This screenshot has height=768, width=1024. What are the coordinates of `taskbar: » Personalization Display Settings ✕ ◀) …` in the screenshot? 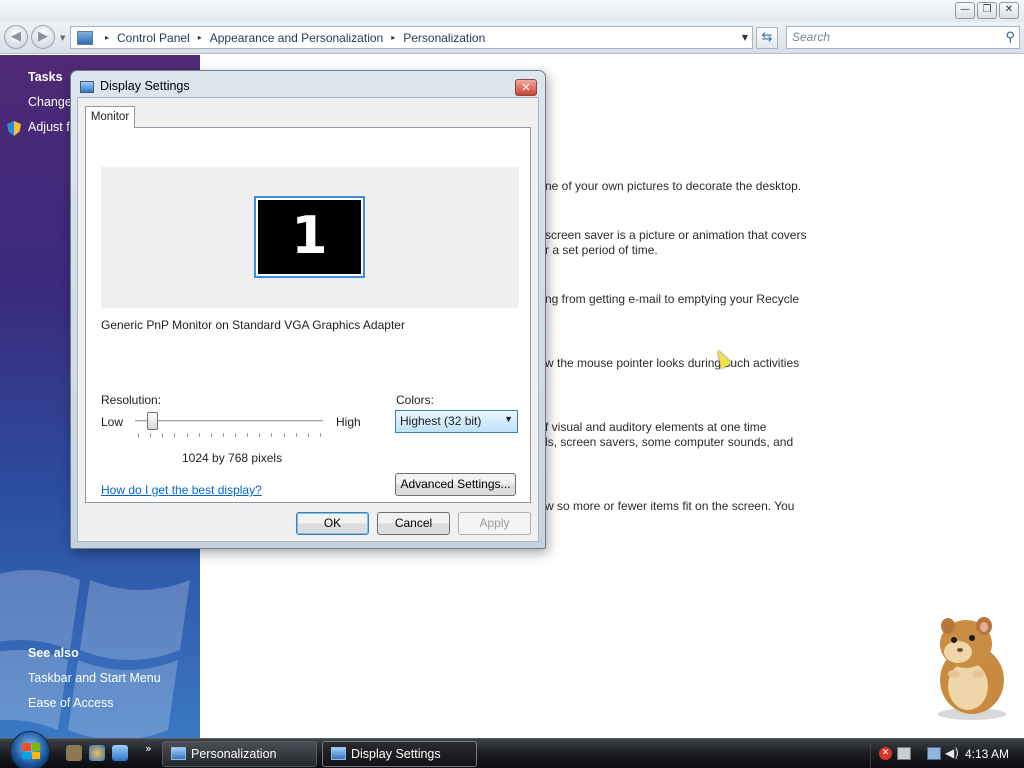 It's located at (512, 749).